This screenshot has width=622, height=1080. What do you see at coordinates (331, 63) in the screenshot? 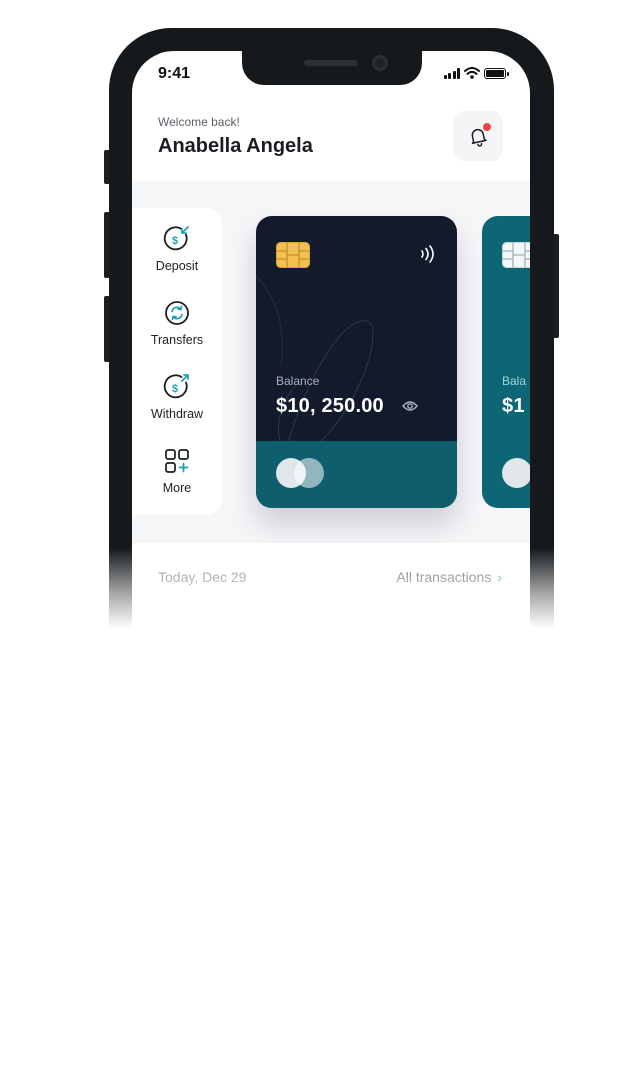
I see `speaker-grill` at bounding box center [331, 63].